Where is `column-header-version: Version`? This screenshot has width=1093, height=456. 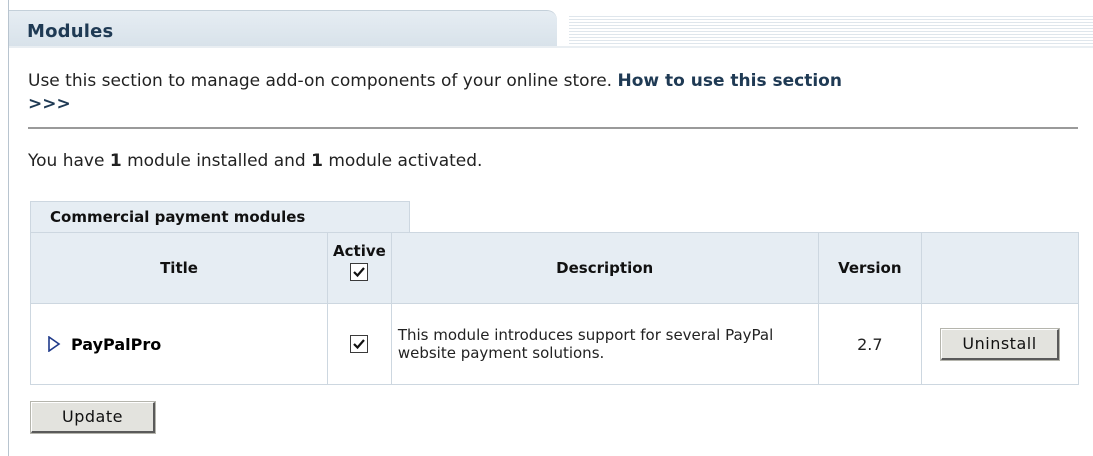 column-header-version: Version is located at coordinates (870, 268).